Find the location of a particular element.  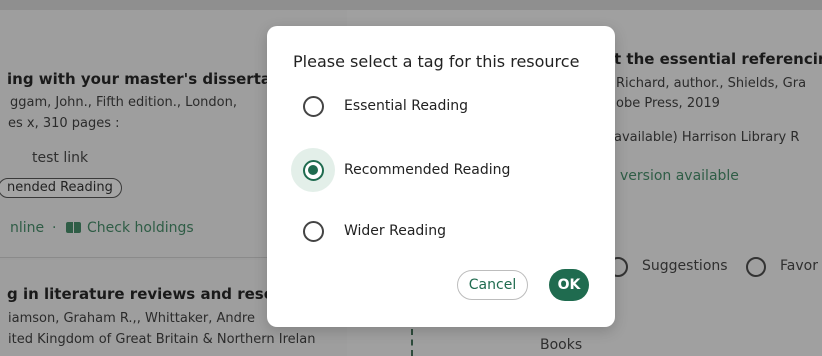

book-icon is located at coordinates (73, 227).